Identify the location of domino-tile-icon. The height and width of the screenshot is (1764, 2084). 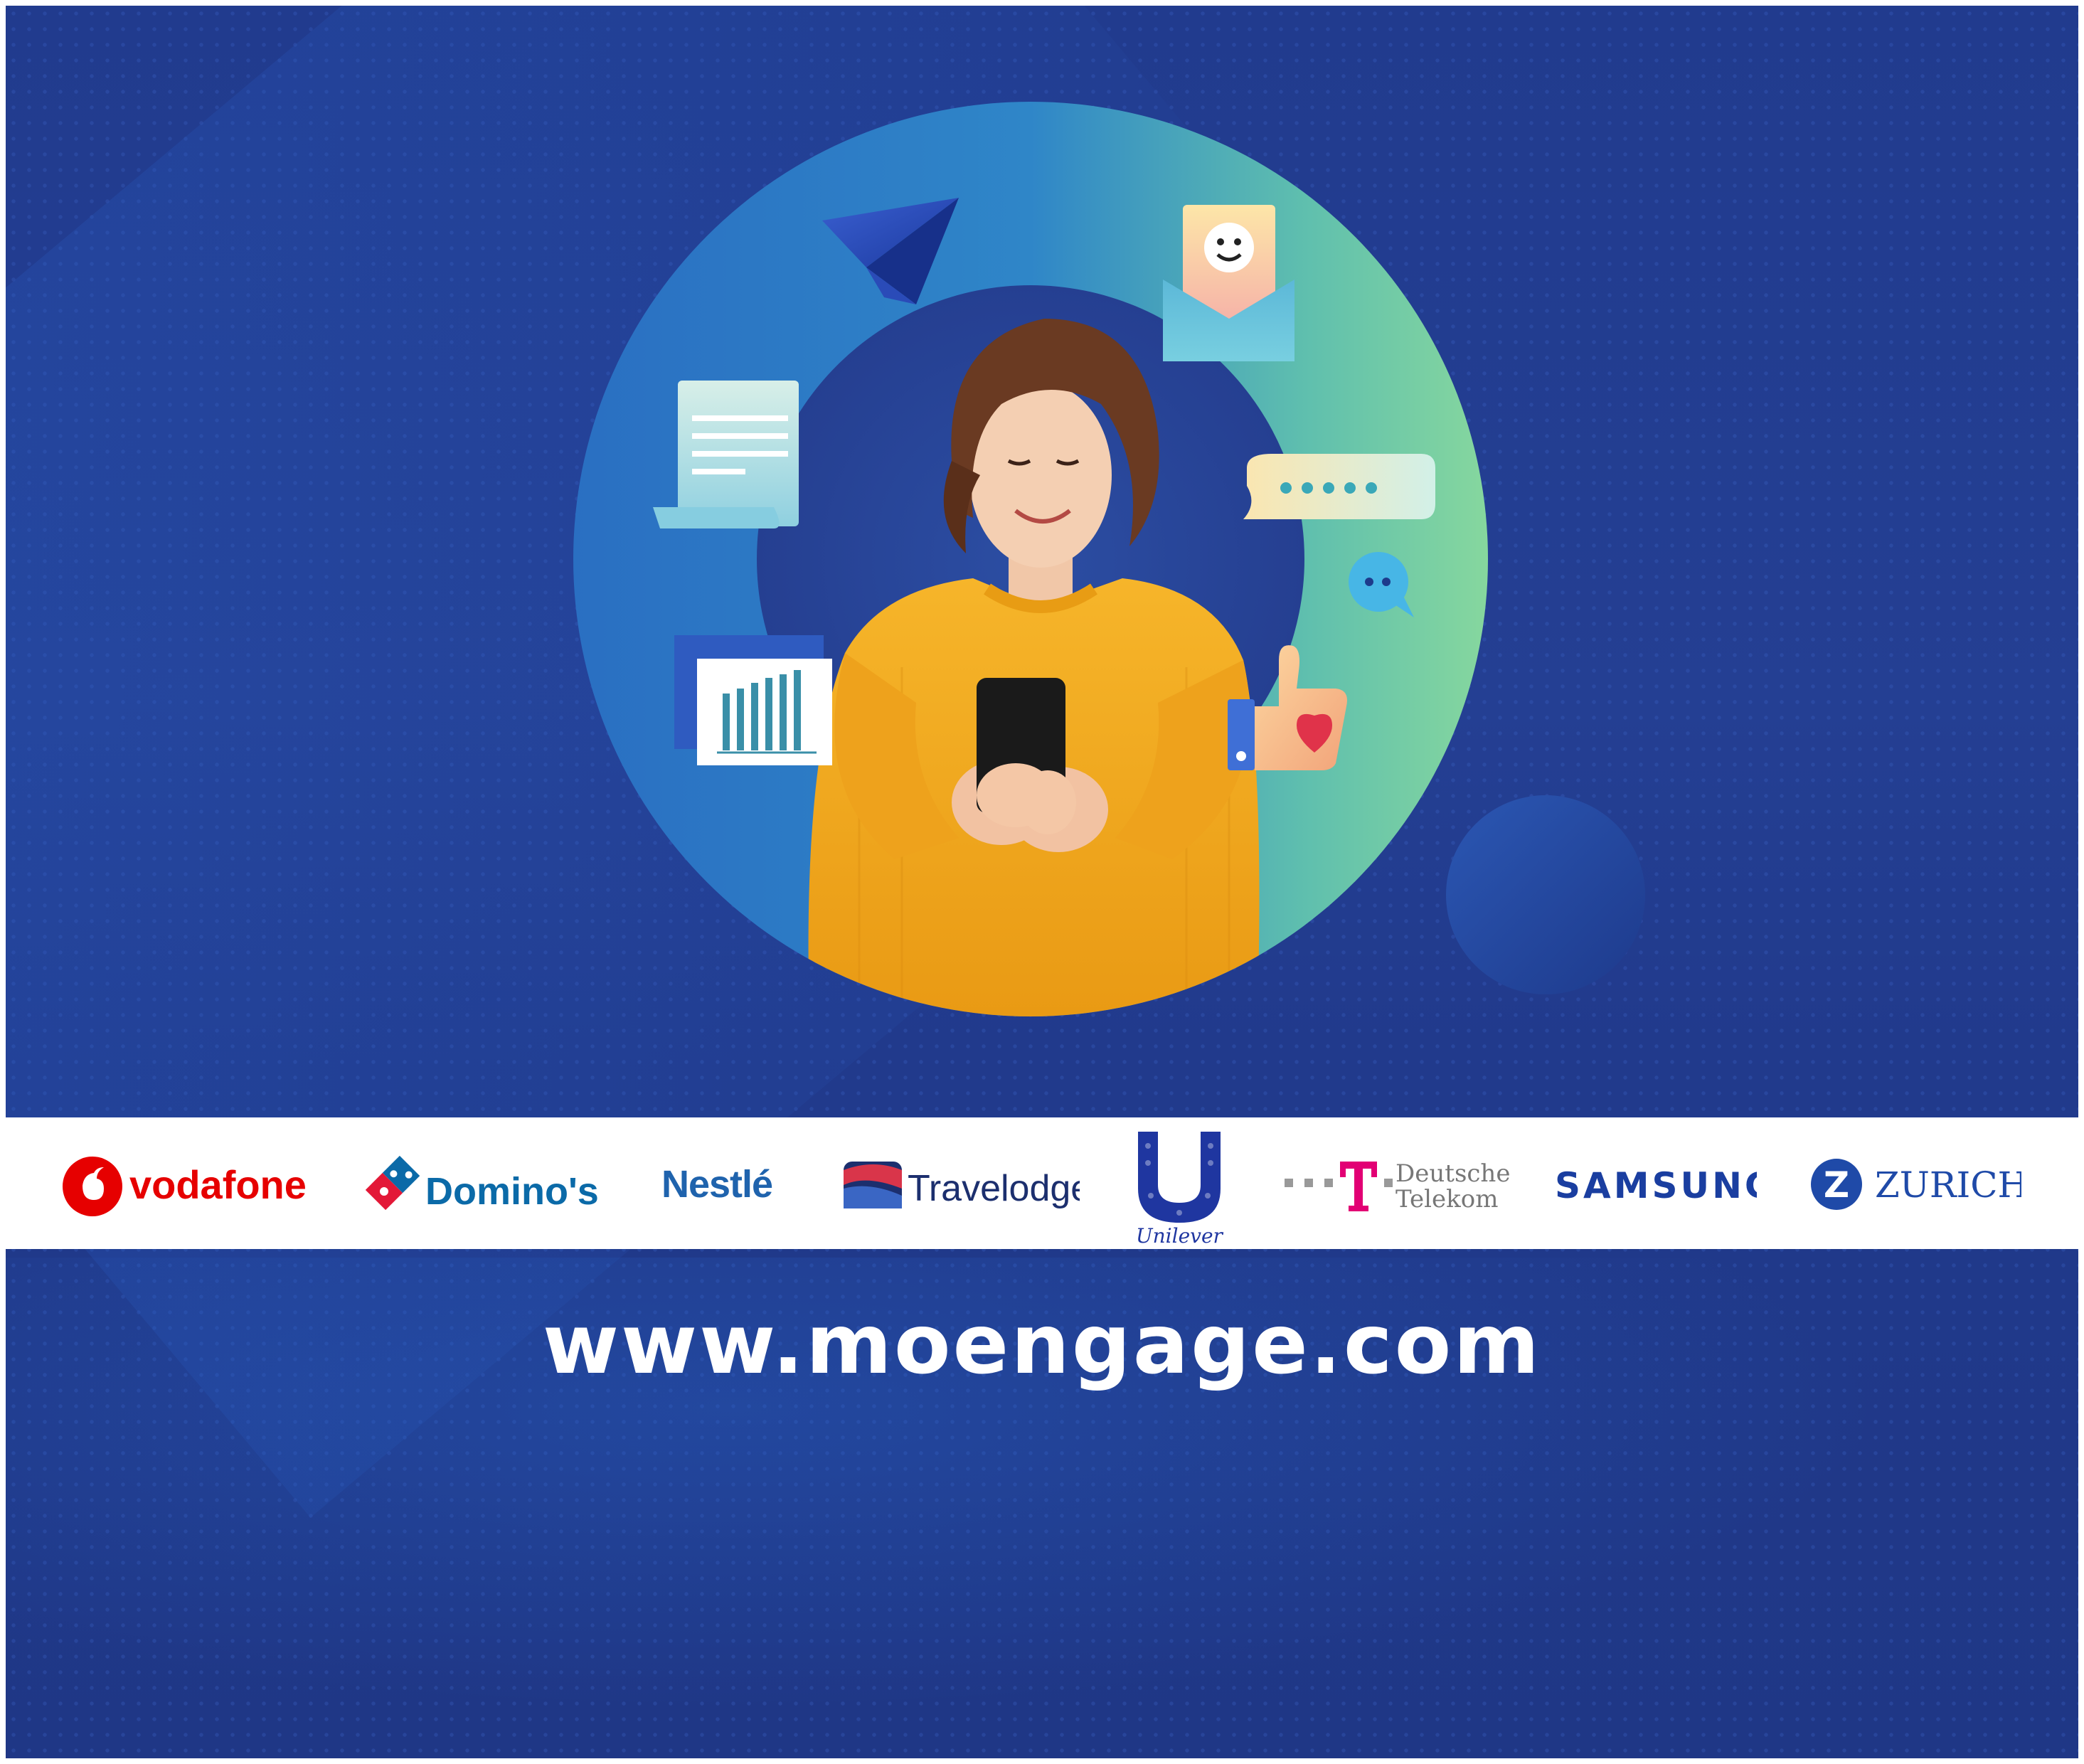
(393, 1183).